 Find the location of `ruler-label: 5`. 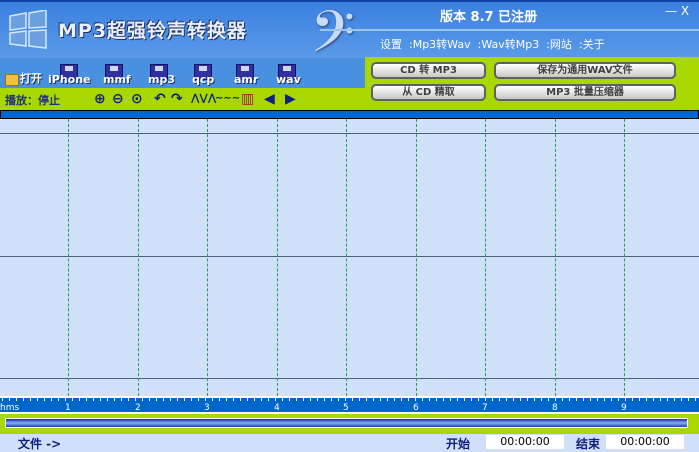

ruler-label: 5 is located at coordinates (346, 408).